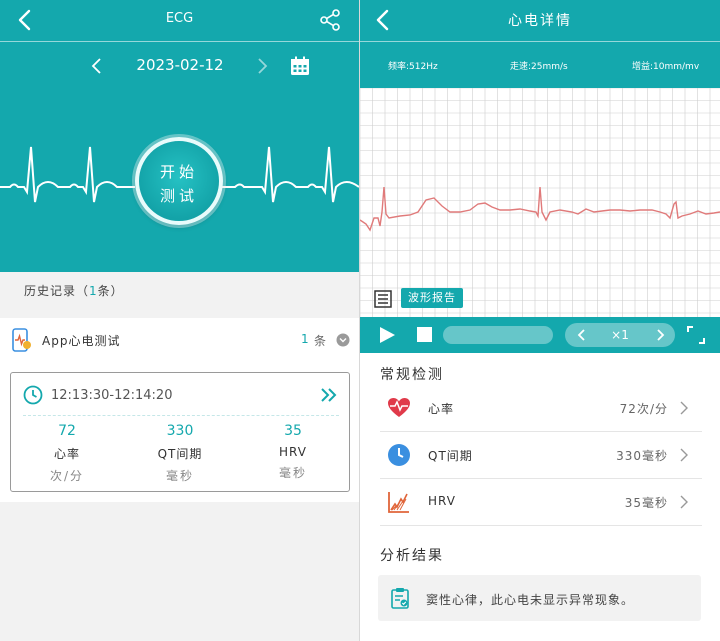  I want to click on frequency-param: 频率:512Hz, so click(413, 67).